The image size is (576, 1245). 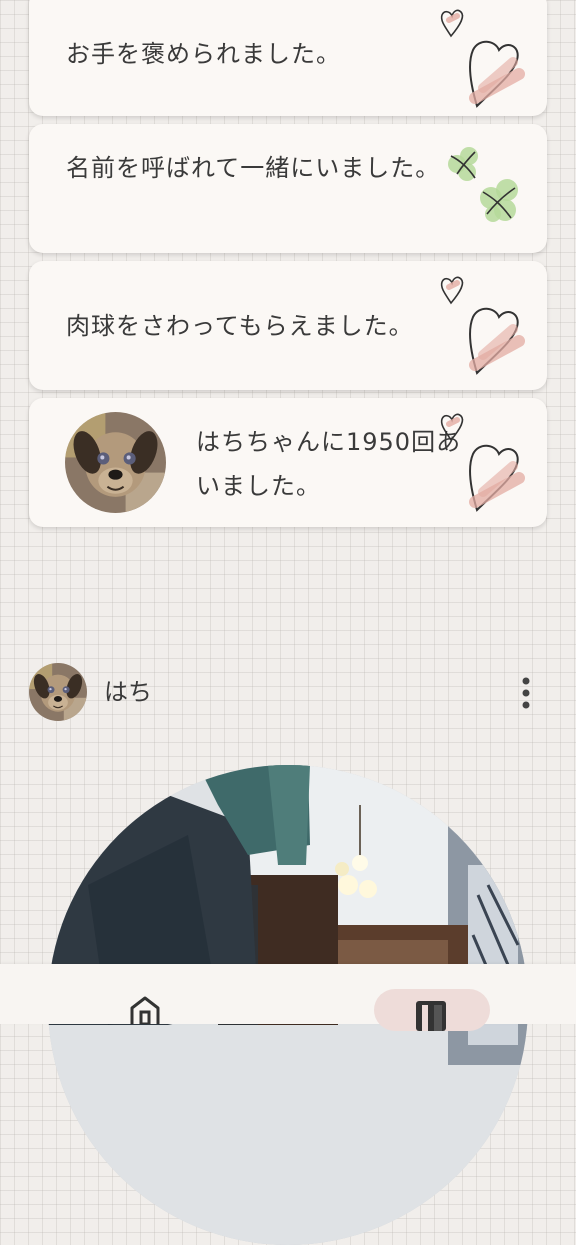 I want to click on home-icon, so click(x=145, y=1009).